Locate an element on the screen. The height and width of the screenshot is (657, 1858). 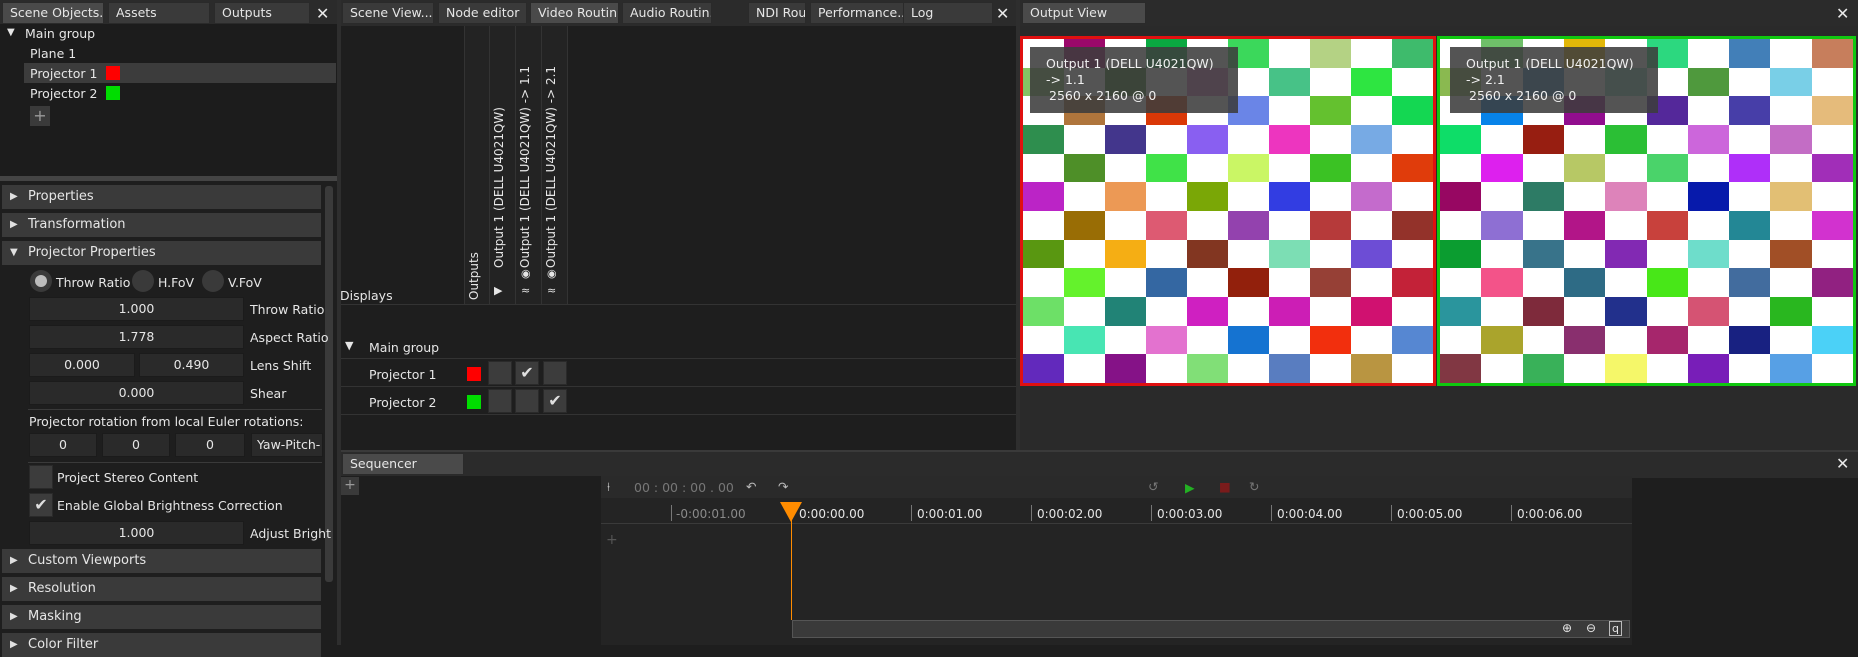
route-cell-p1-1-1: ✔ is located at coordinates (527, 373).